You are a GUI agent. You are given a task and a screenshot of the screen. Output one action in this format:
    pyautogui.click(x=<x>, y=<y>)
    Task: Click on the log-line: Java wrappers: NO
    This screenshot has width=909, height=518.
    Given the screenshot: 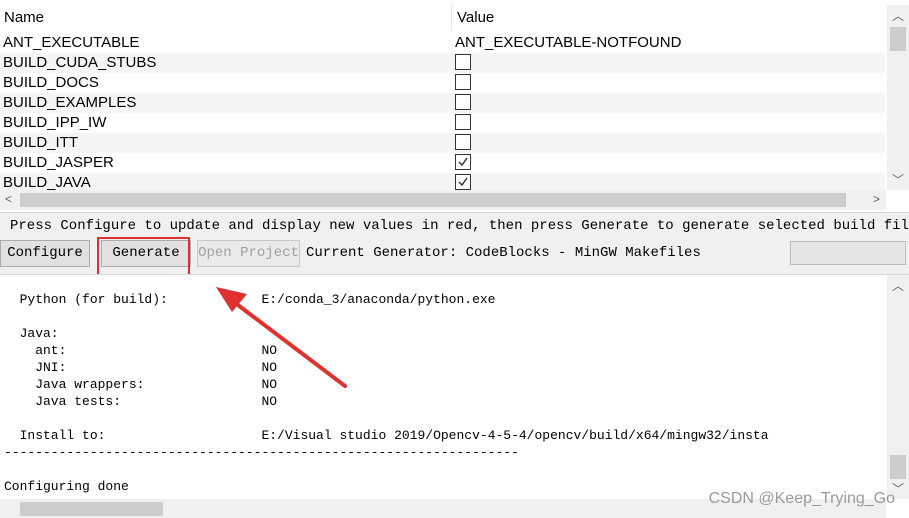 What is the action you would take?
    pyautogui.click(x=141, y=384)
    